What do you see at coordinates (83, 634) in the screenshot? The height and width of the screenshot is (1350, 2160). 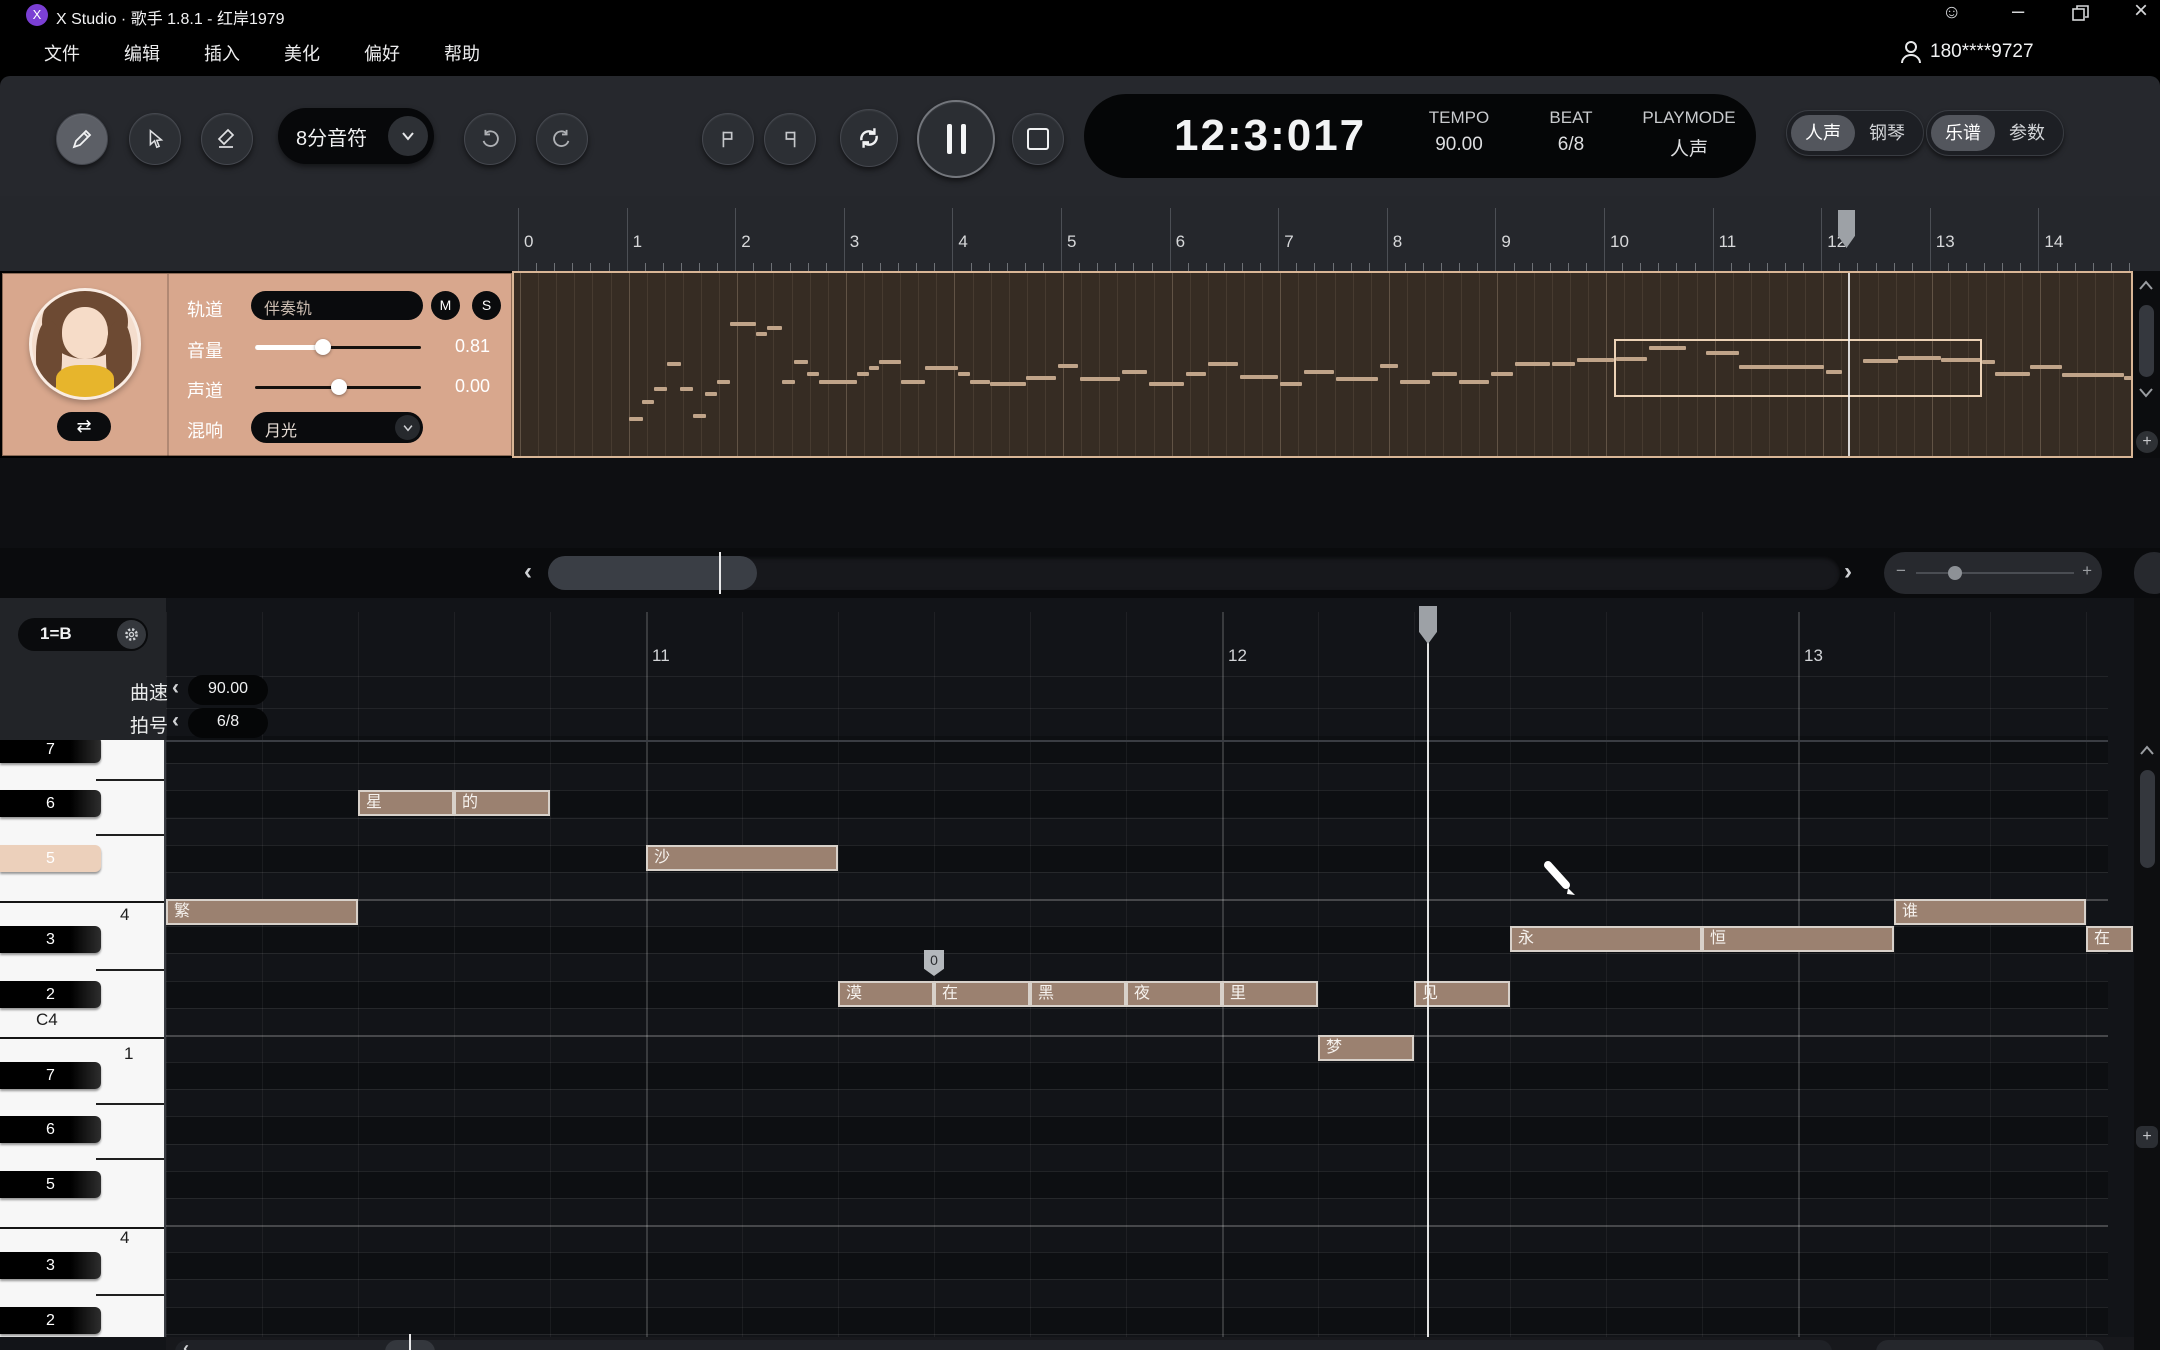 I see `key-signature-pill: 1=B` at bounding box center [83, 634].